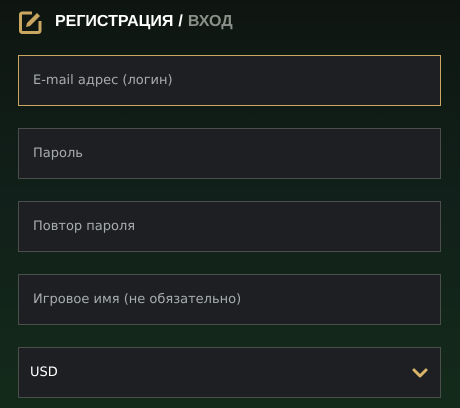 This screenshot has width=460, height=408. Describe the element at coordinates (229, 372) in the screenshot. I see `currency-select: USD` at that location.